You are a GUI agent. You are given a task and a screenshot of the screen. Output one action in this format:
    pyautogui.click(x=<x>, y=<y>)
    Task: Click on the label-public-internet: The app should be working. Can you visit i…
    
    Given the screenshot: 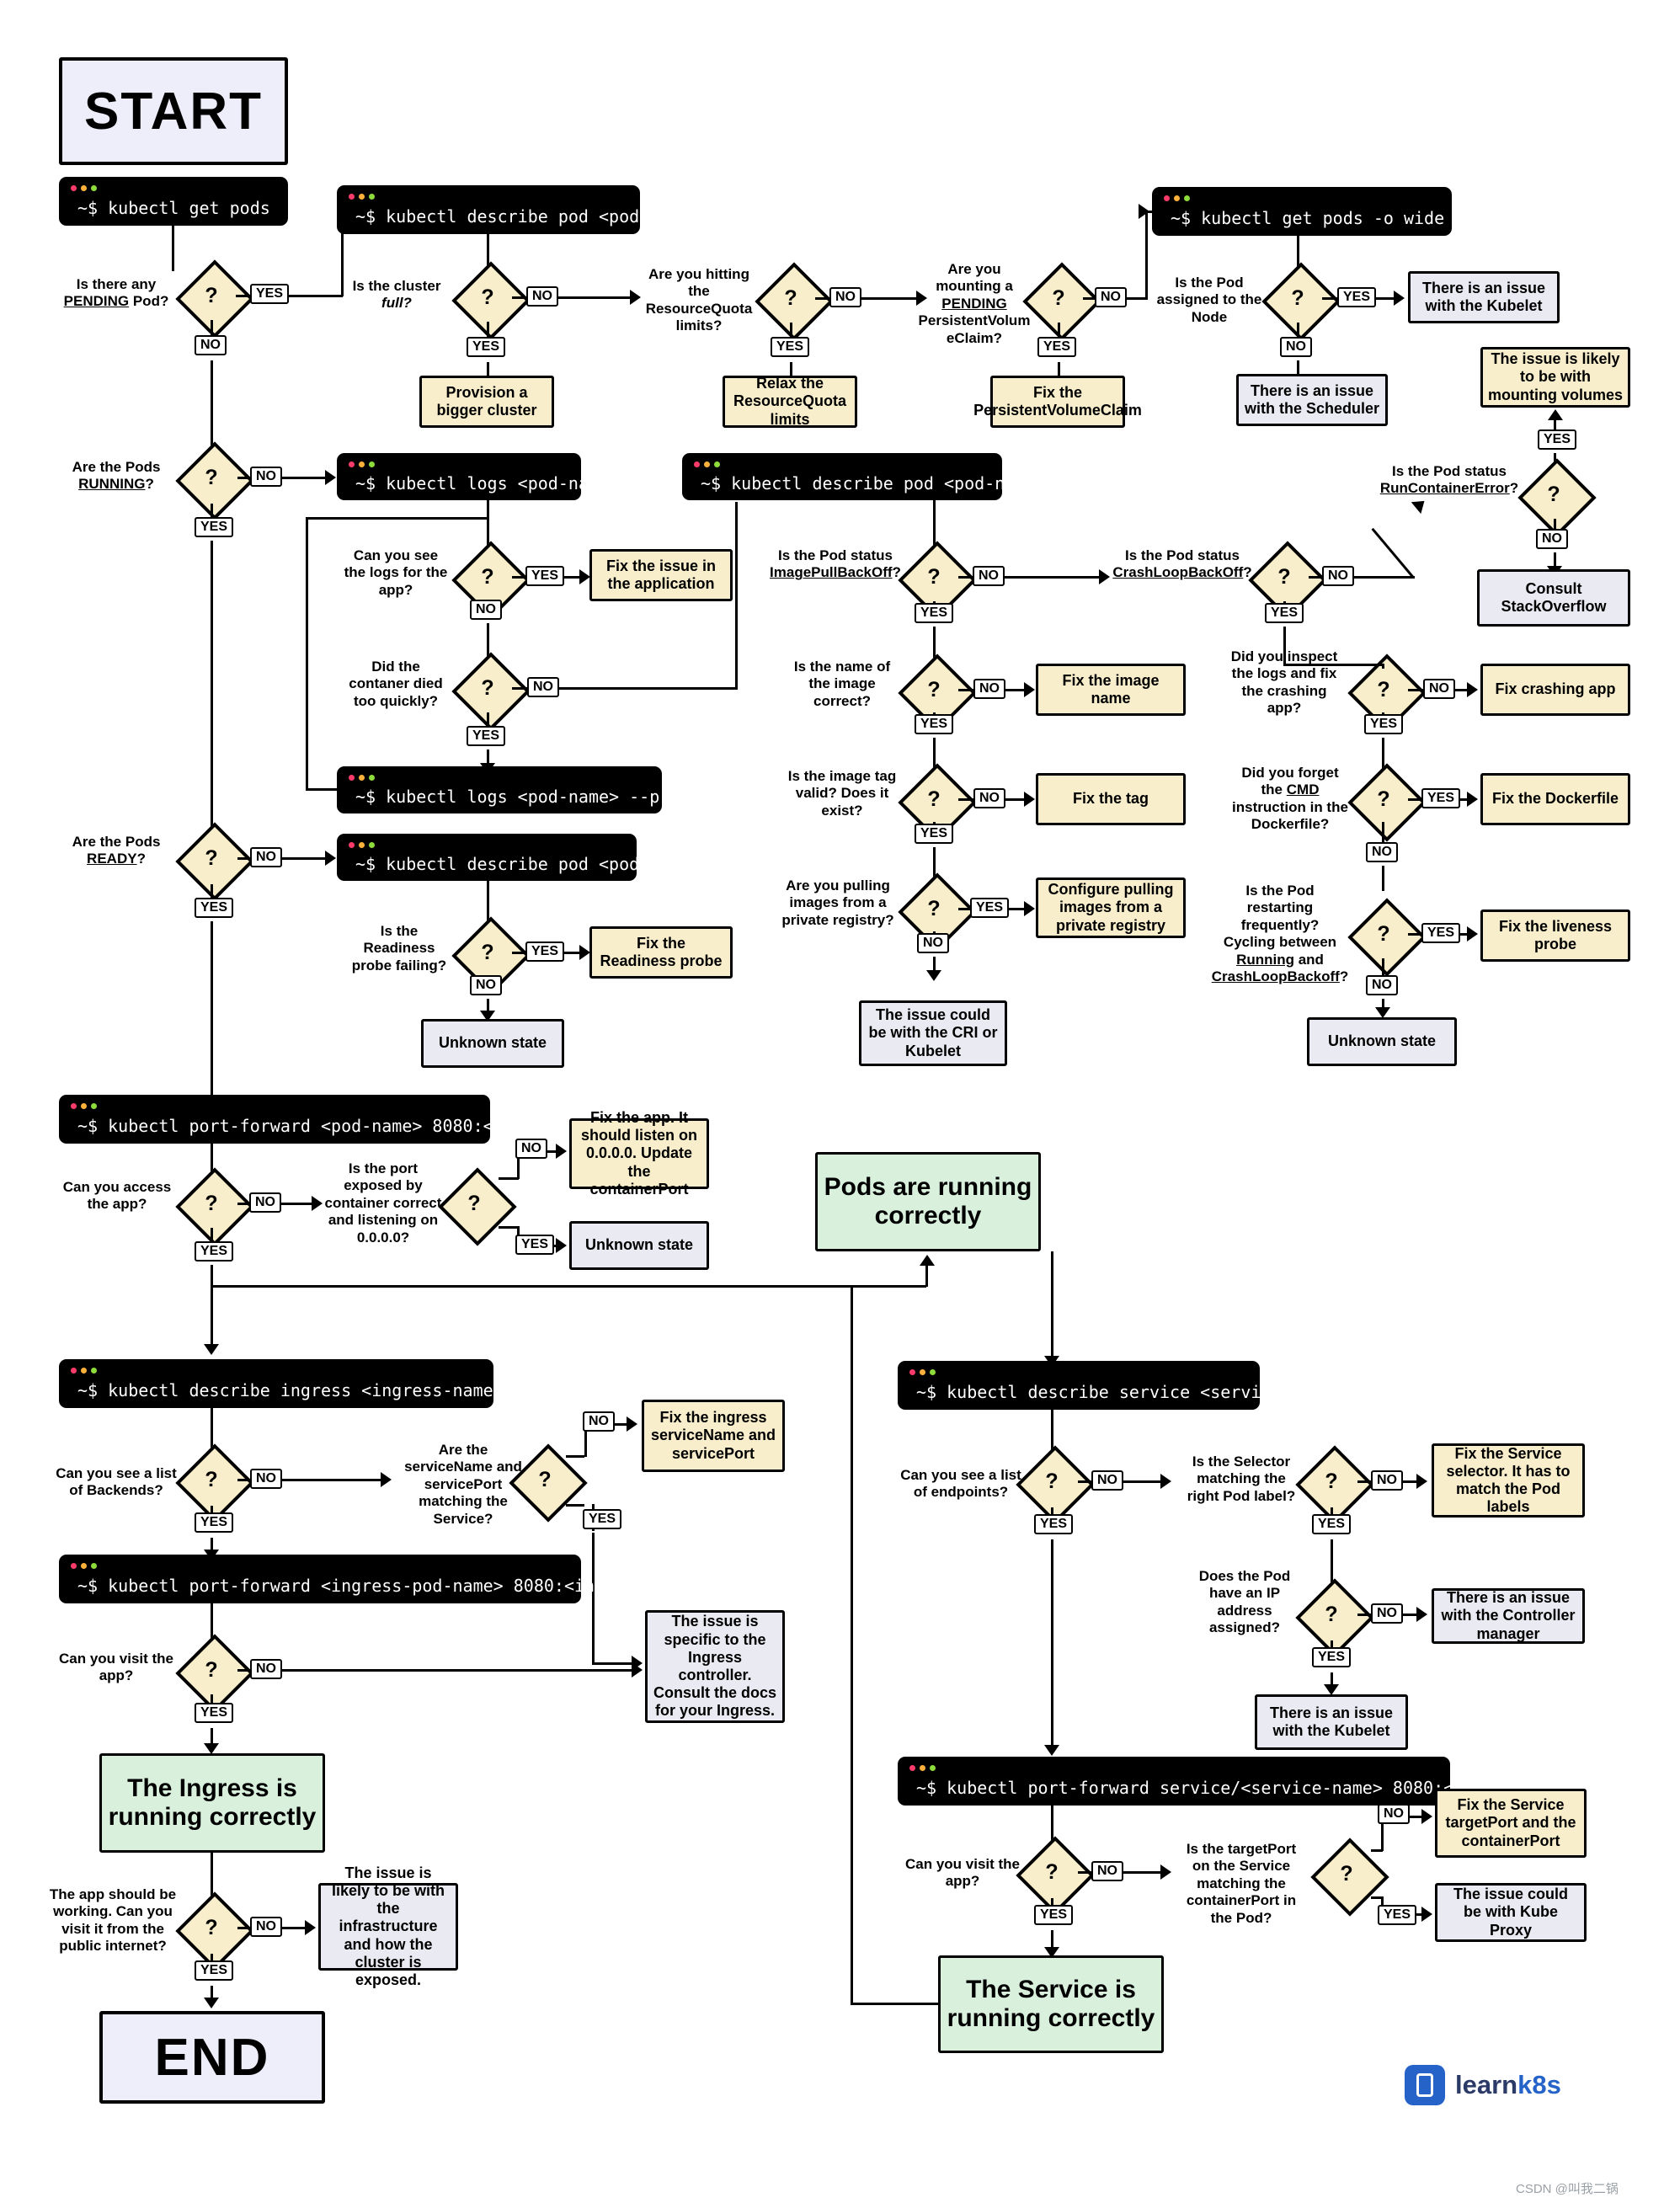 What is the action you would take?
    pyautogui.click(x=113, y=1921)
    